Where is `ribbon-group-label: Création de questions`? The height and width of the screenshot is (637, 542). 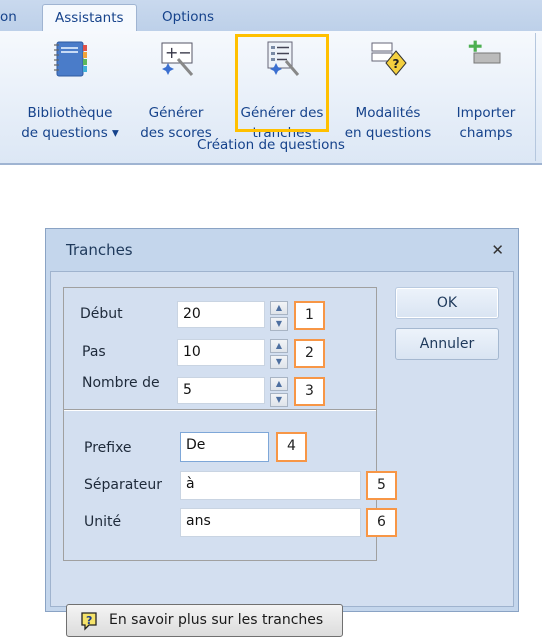
ribbon-group-label: Création de questions is located at coordinates (271, 145).